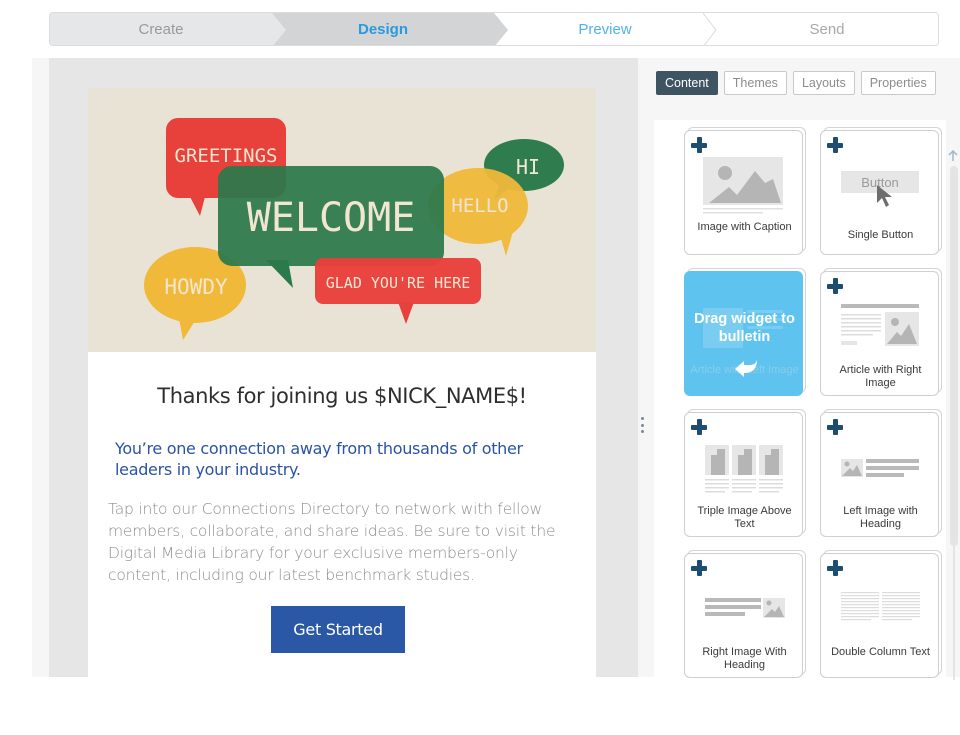  I want to click on scrollbar-track, so click(954, 613).